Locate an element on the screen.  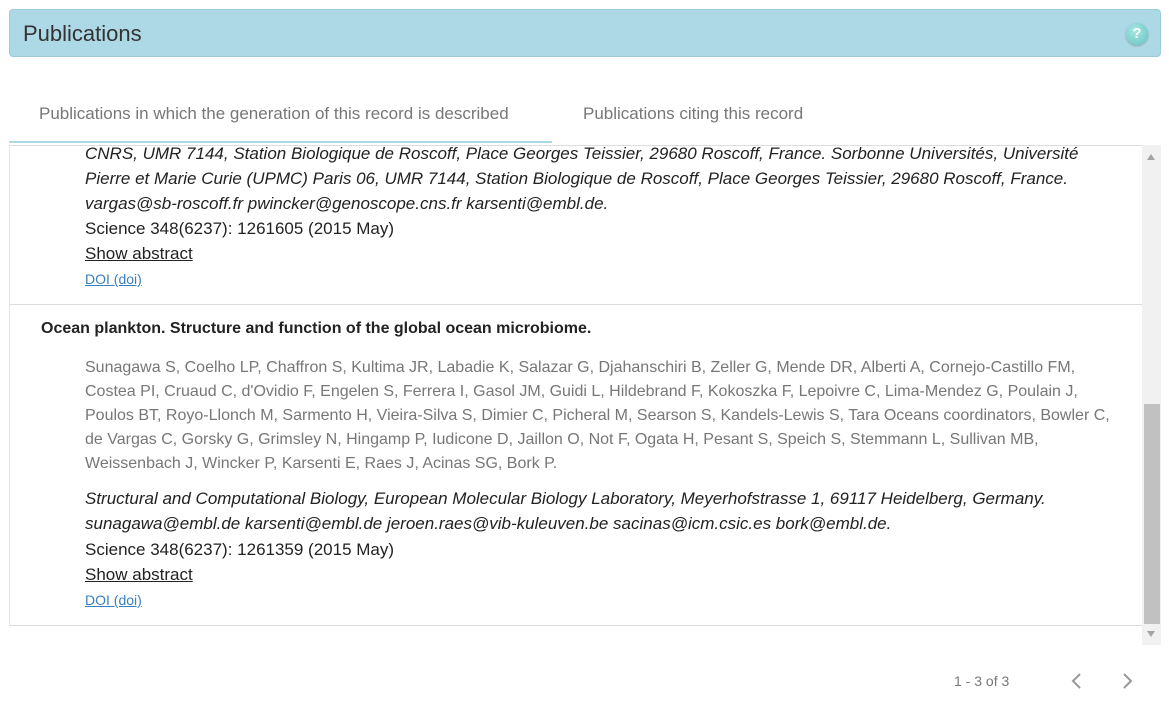
chevron-right-icon is located at coordinates (1127, 681).